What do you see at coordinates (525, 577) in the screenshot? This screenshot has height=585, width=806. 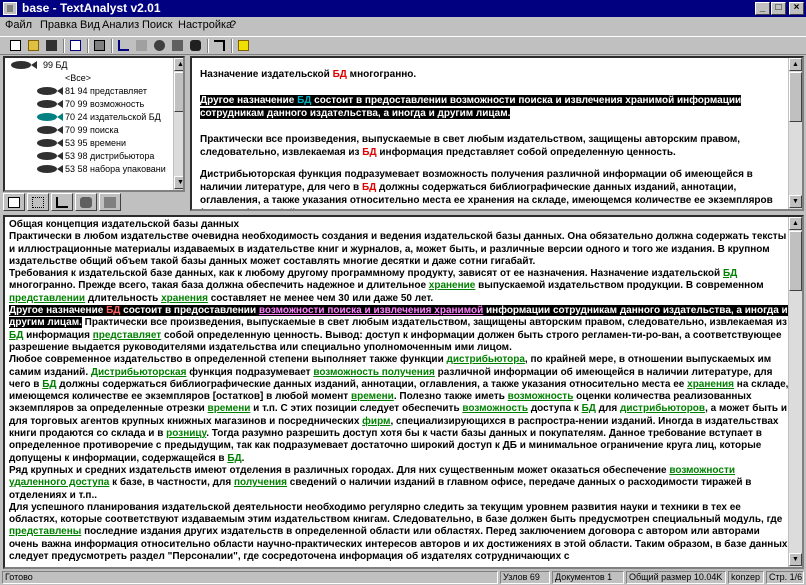 I see `status-nodes: Узлов 69` at bounding box center [525, 577].